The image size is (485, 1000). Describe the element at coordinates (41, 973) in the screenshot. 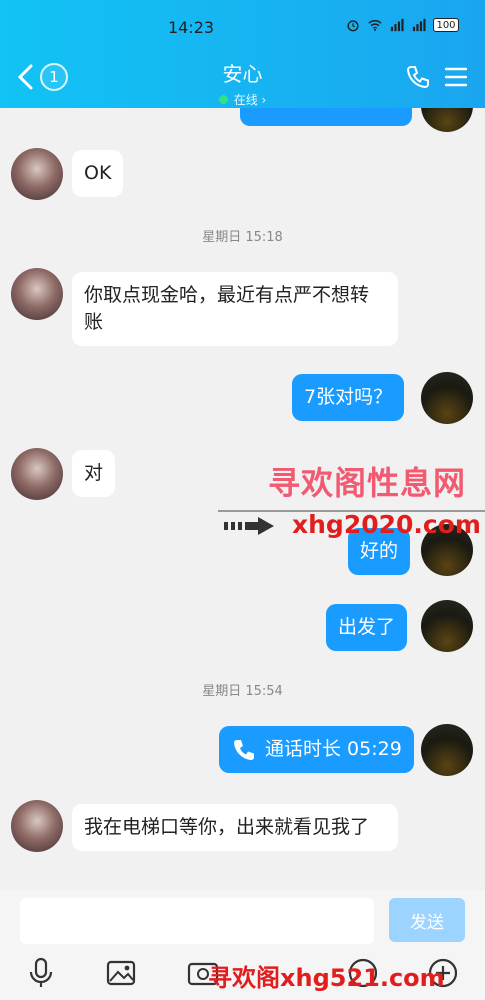

I see `microphone-icon` at that location.